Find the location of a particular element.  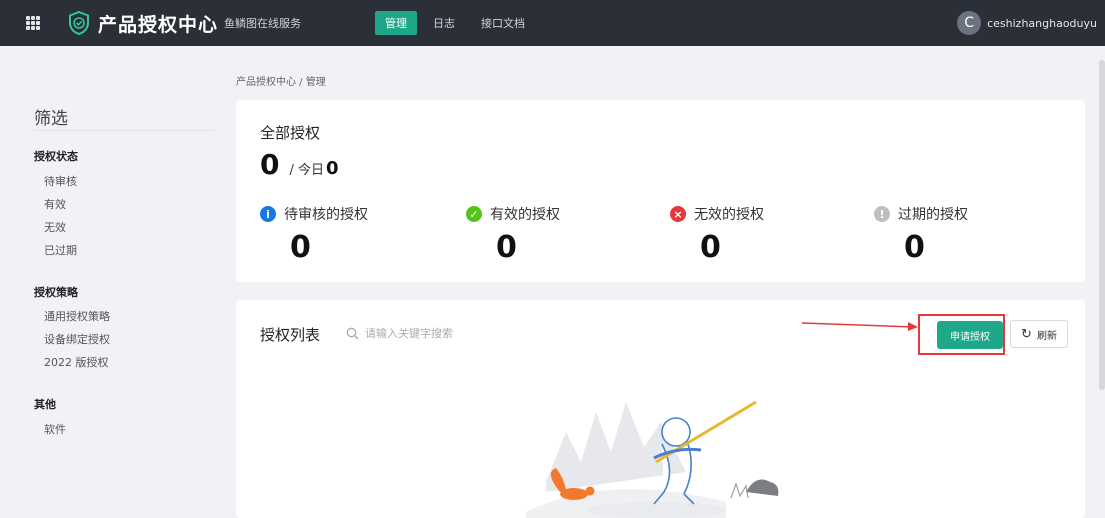

refresh-label: 刷新 is located at coordinates (1046, 336).